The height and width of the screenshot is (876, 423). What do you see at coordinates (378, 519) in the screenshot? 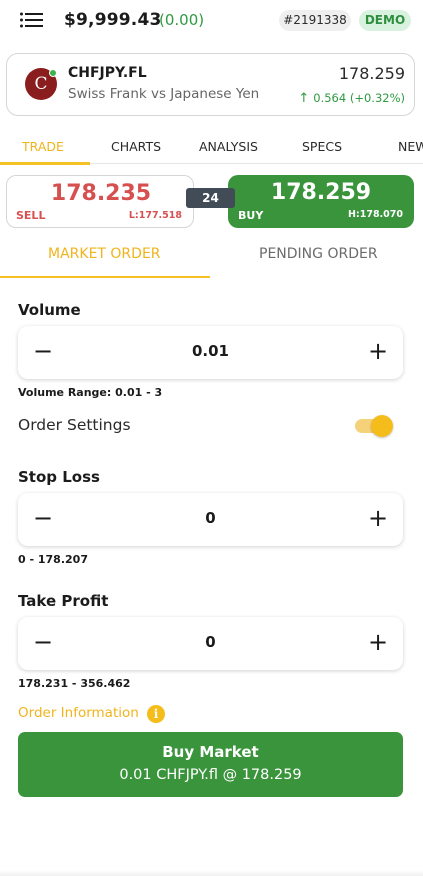
I see `stop-loss-increase-button: +` at bounding box center [378, 519].